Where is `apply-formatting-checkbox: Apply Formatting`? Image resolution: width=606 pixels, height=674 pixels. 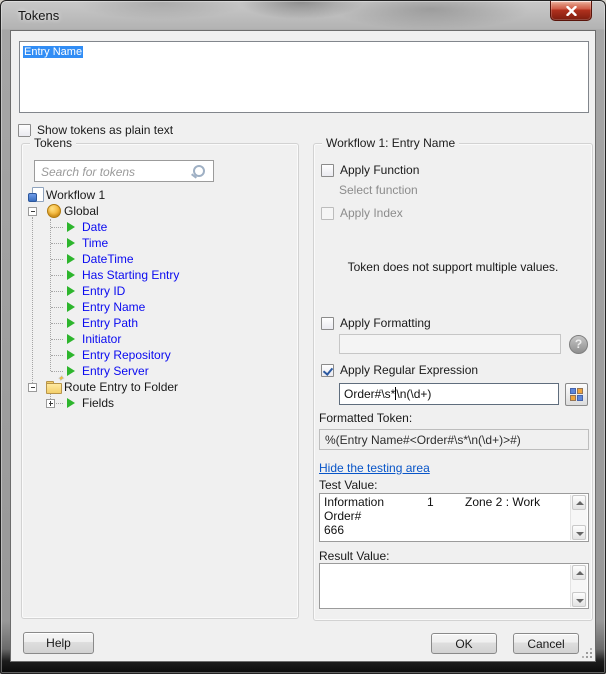 apply-formatting-checkbox: Apply Formatting is located at coordinates (376, 323).